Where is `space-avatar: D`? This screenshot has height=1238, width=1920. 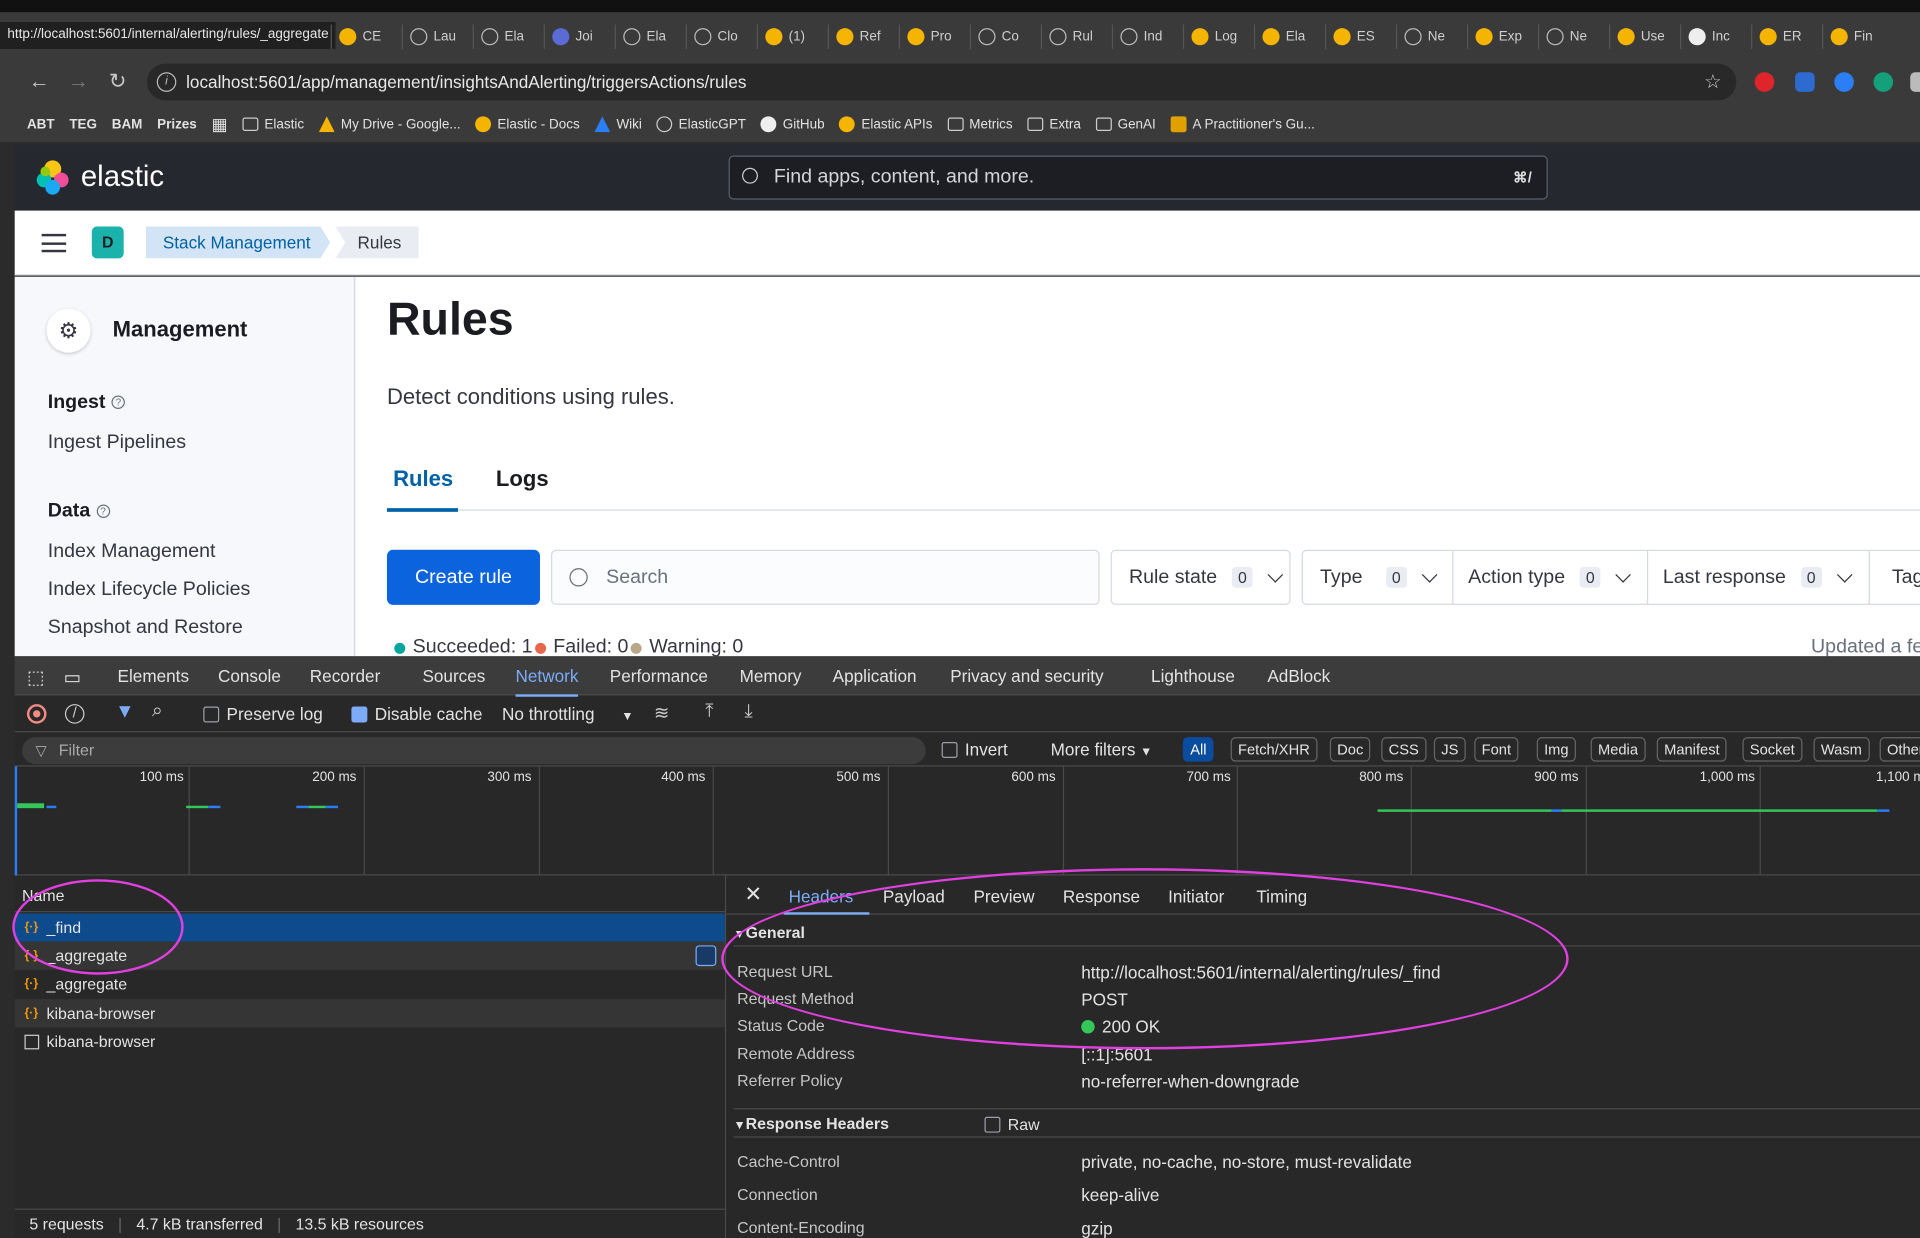
space-avatar: D is located at coordinates (107, 242).